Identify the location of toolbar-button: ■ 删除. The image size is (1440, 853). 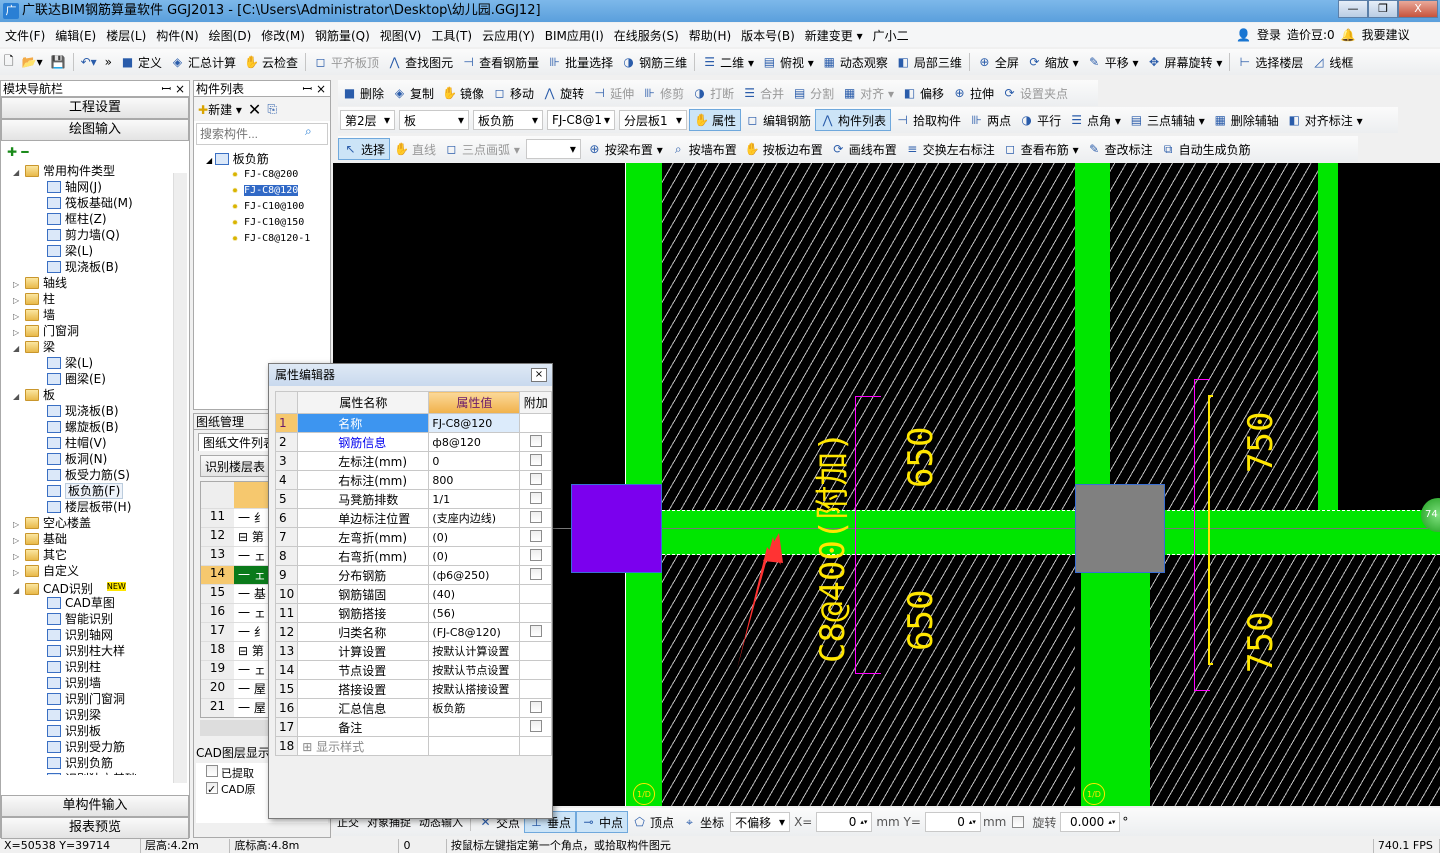
(363, 93).